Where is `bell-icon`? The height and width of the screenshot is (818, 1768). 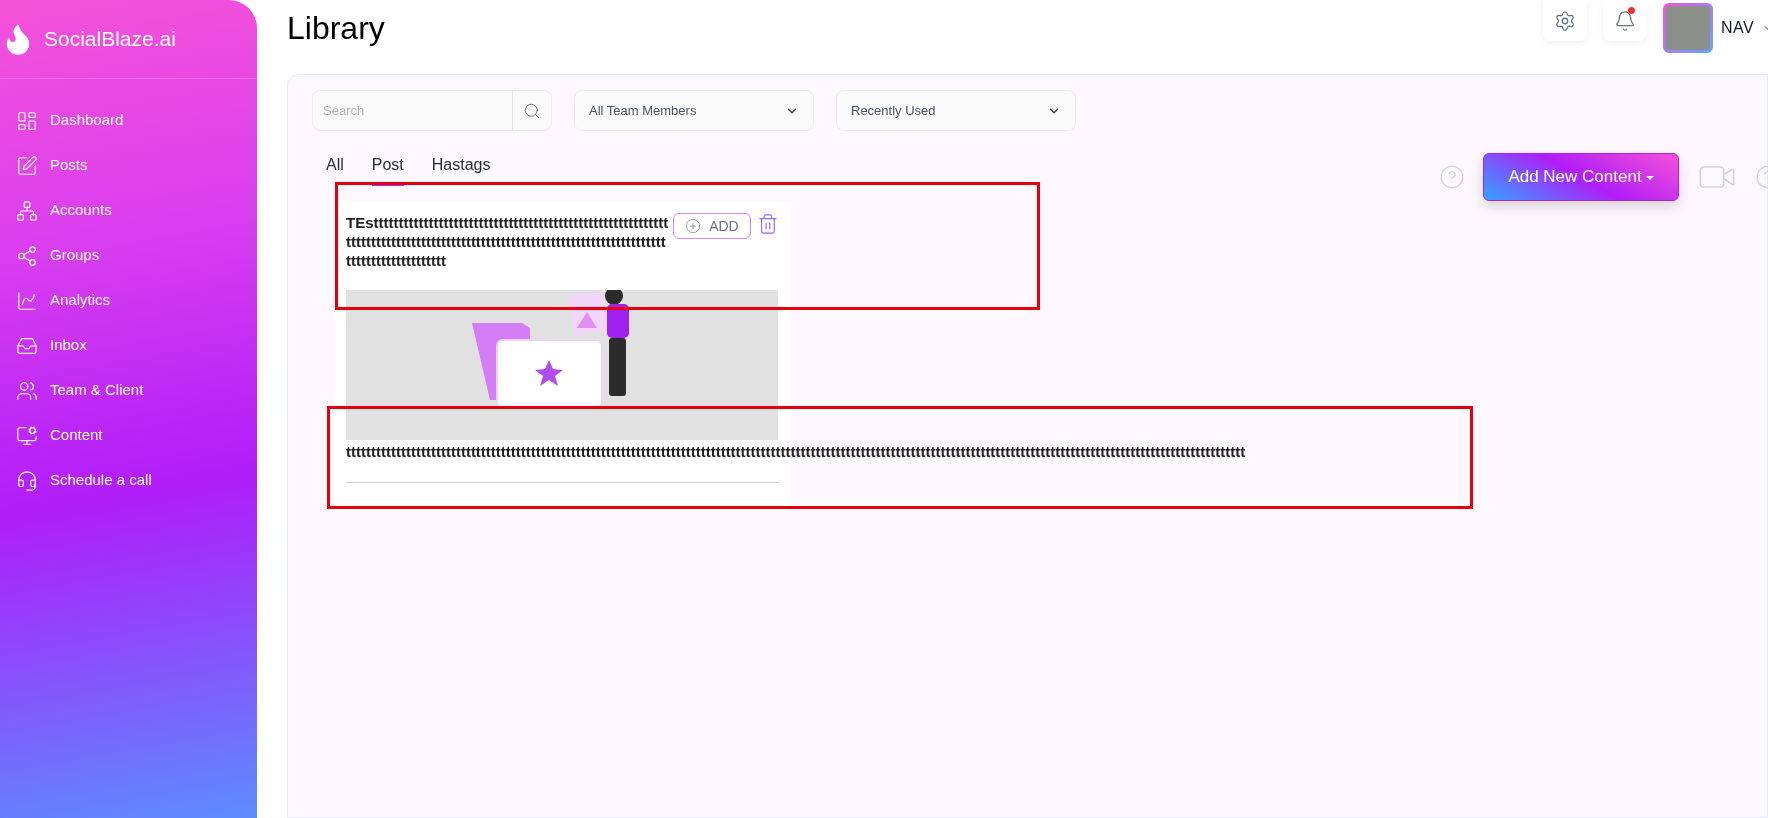 bell-icon is located at coordinates (1625, 20).